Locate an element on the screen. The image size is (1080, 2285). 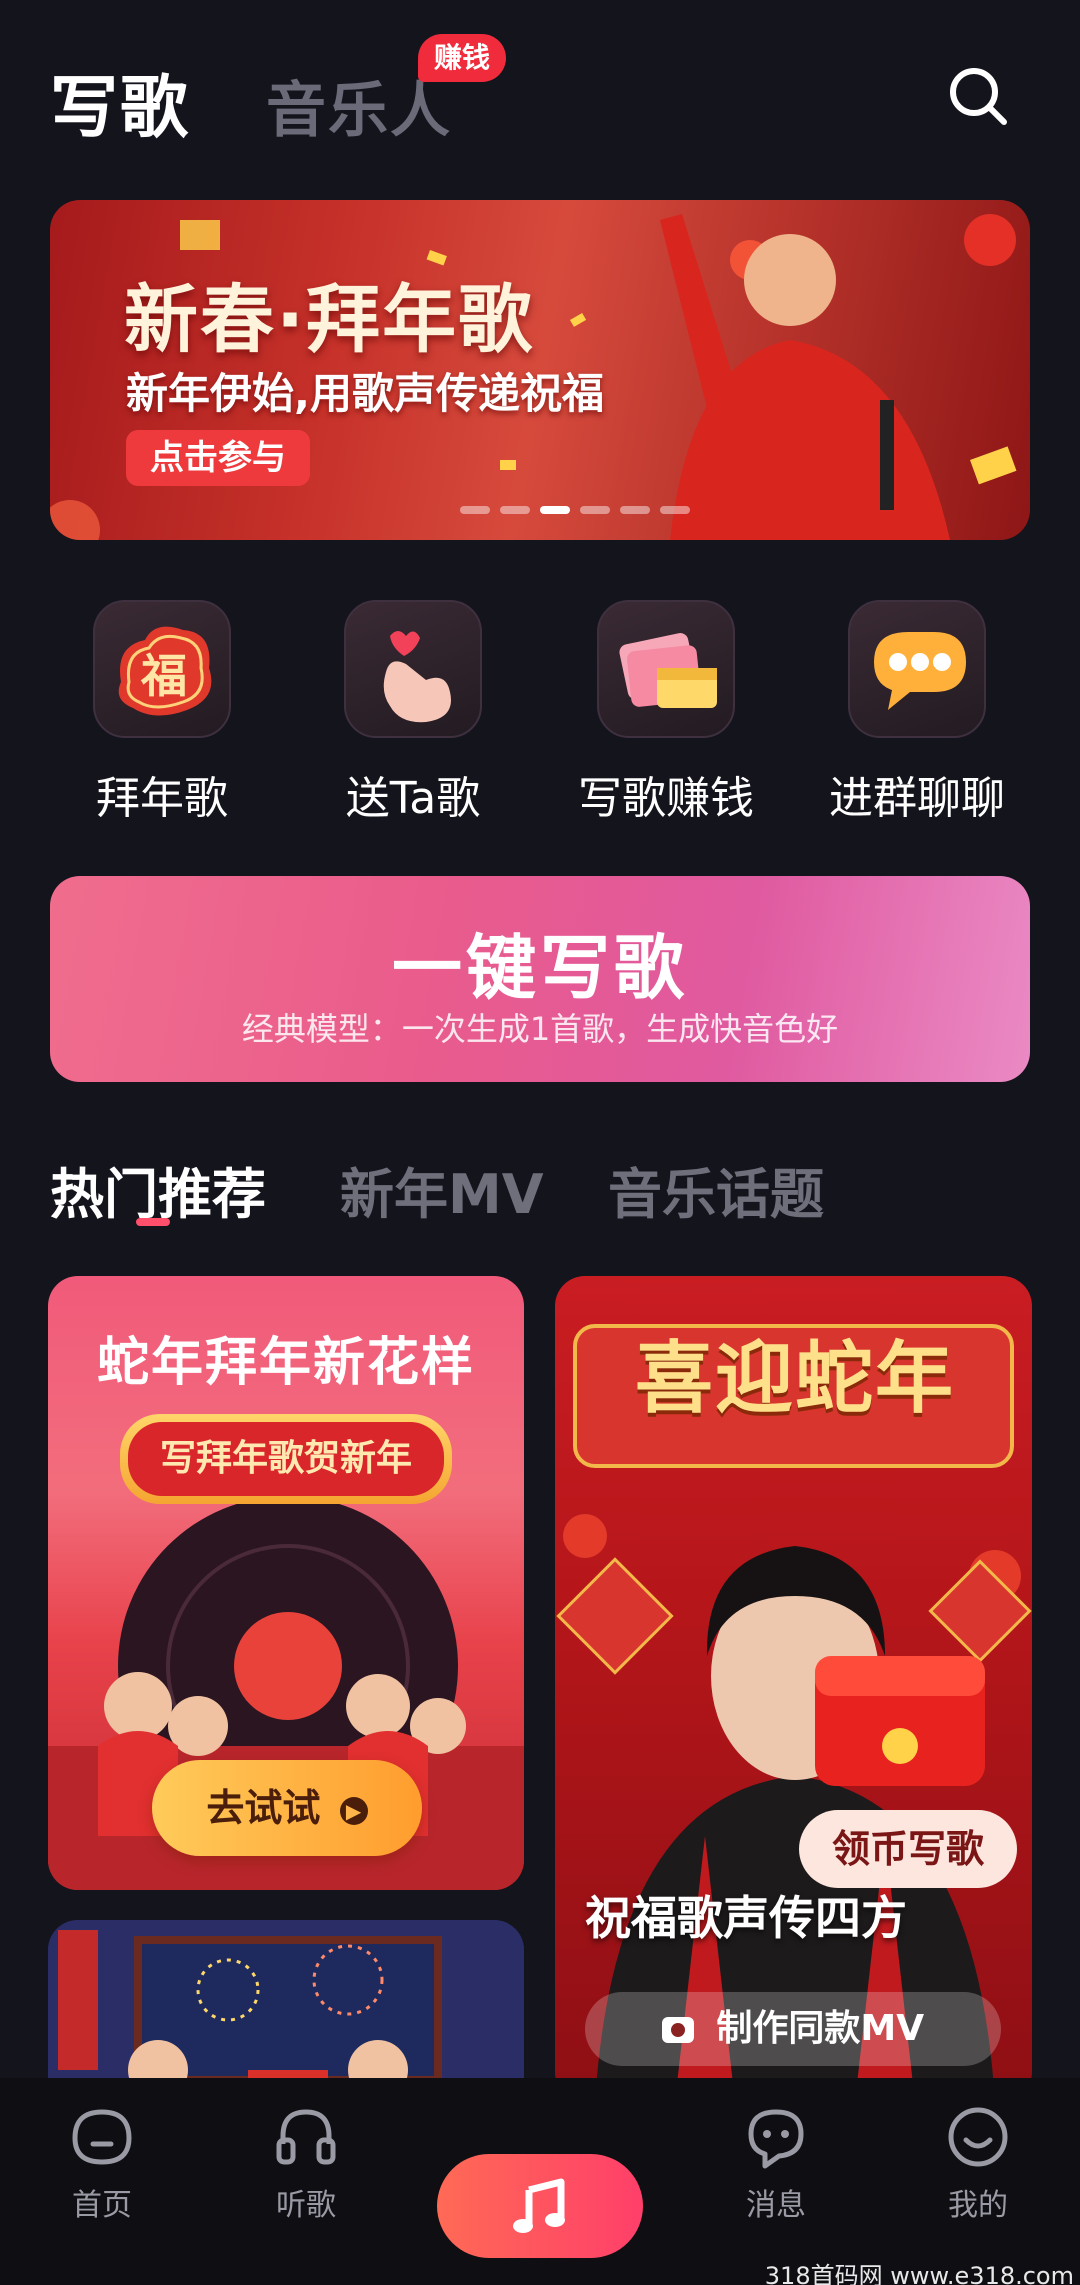
smile-face-icon is located at coordinates (978, 2137).